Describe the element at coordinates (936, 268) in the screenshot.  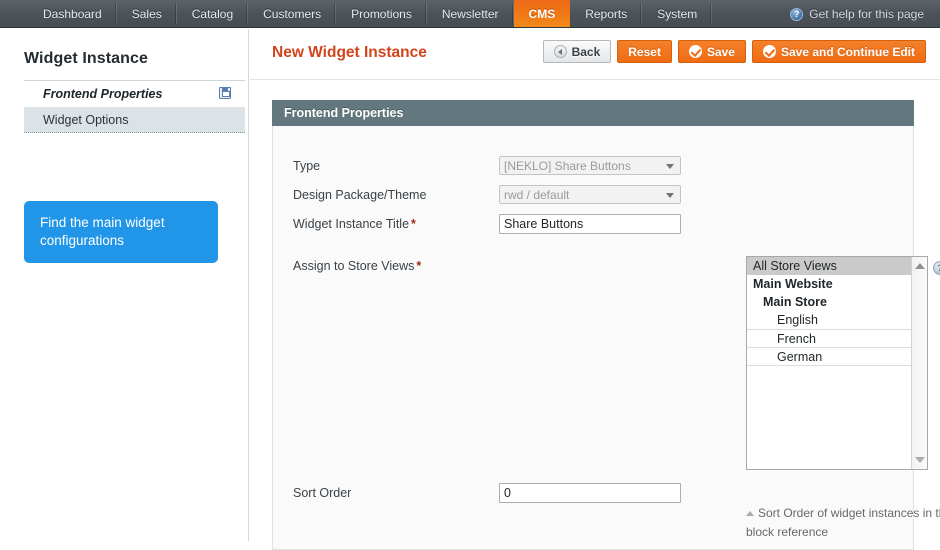
I see `store-views-help-icon: ?` at that location.